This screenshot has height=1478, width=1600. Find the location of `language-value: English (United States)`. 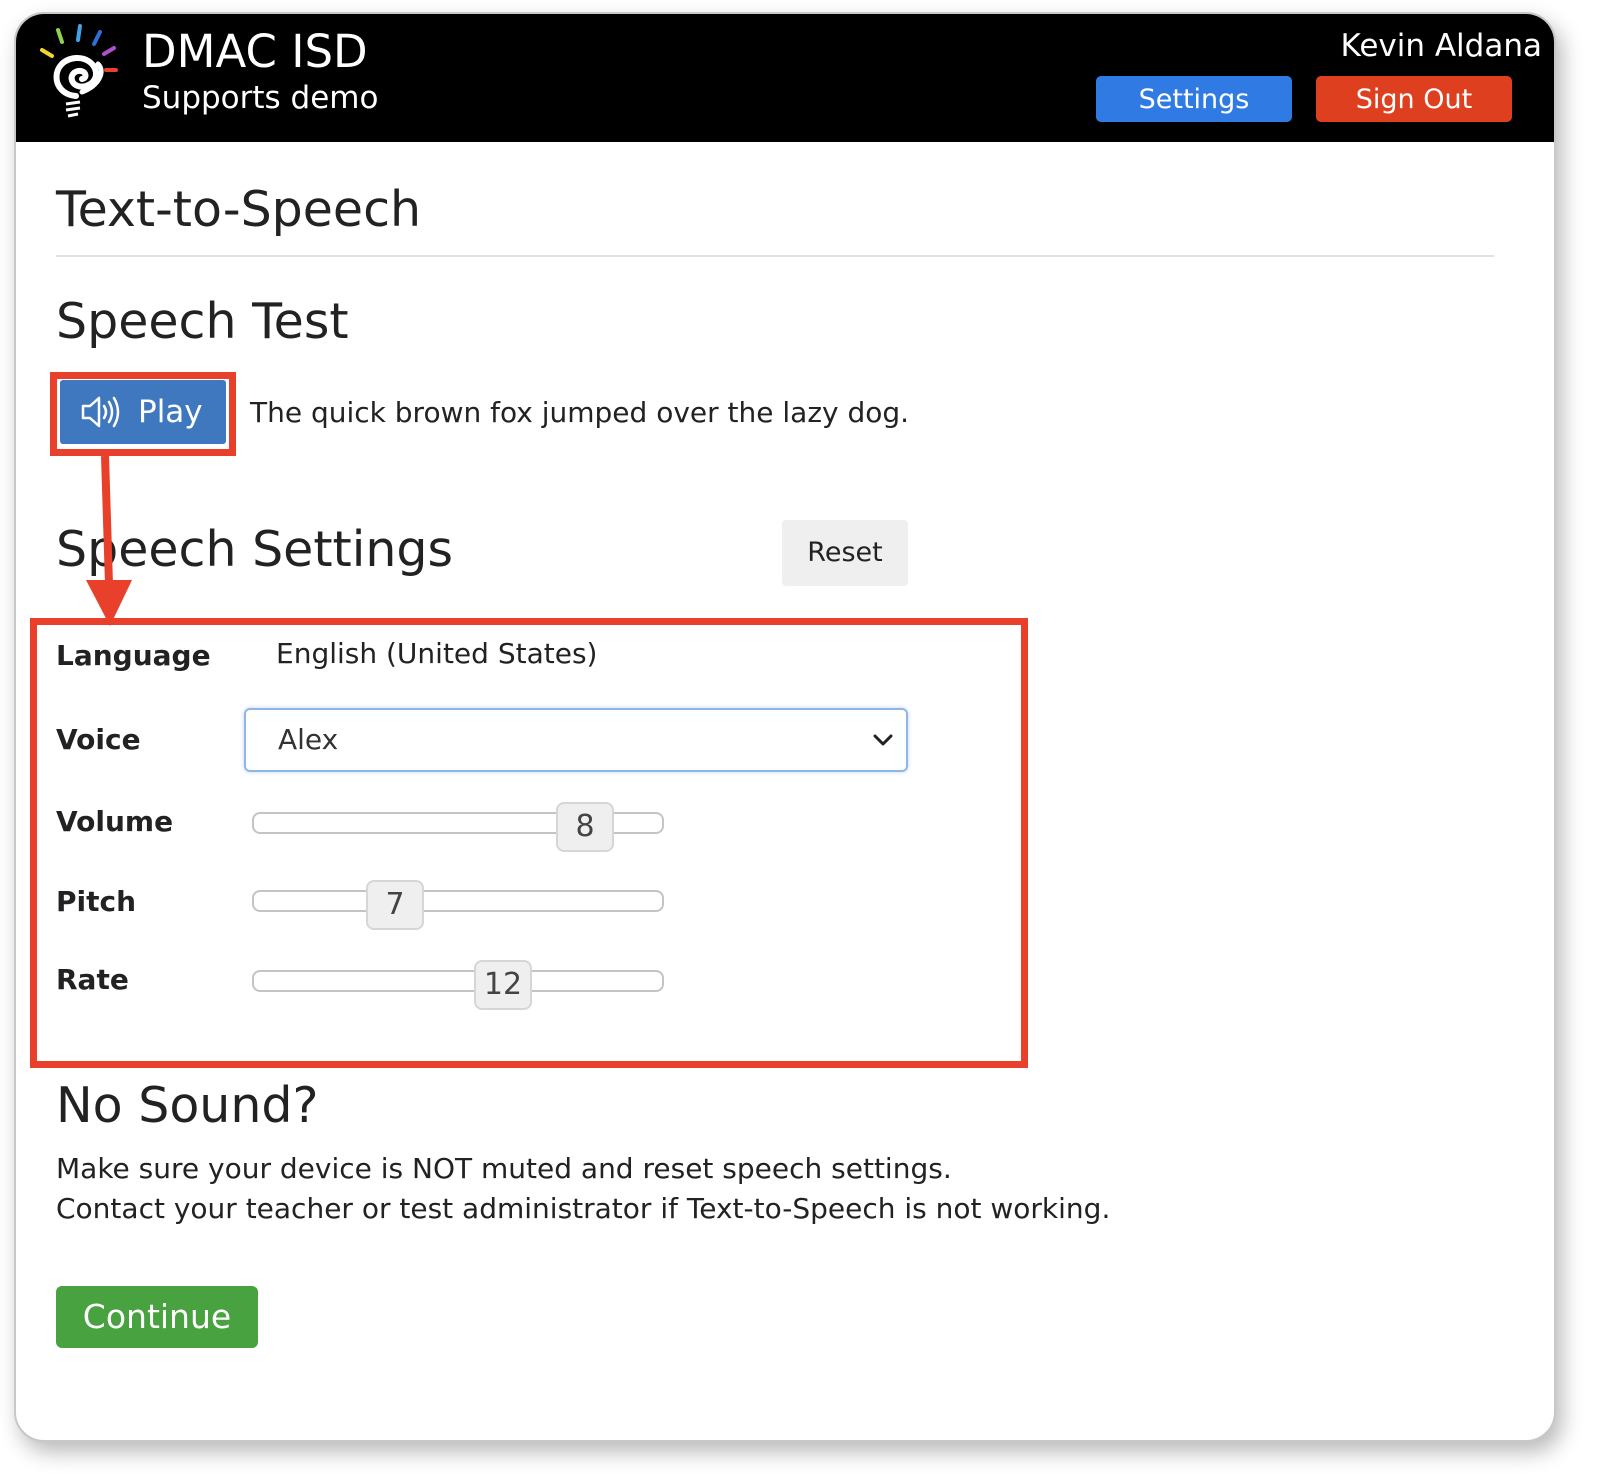

language-value: English (United States) is located at coordinates (437, 653).